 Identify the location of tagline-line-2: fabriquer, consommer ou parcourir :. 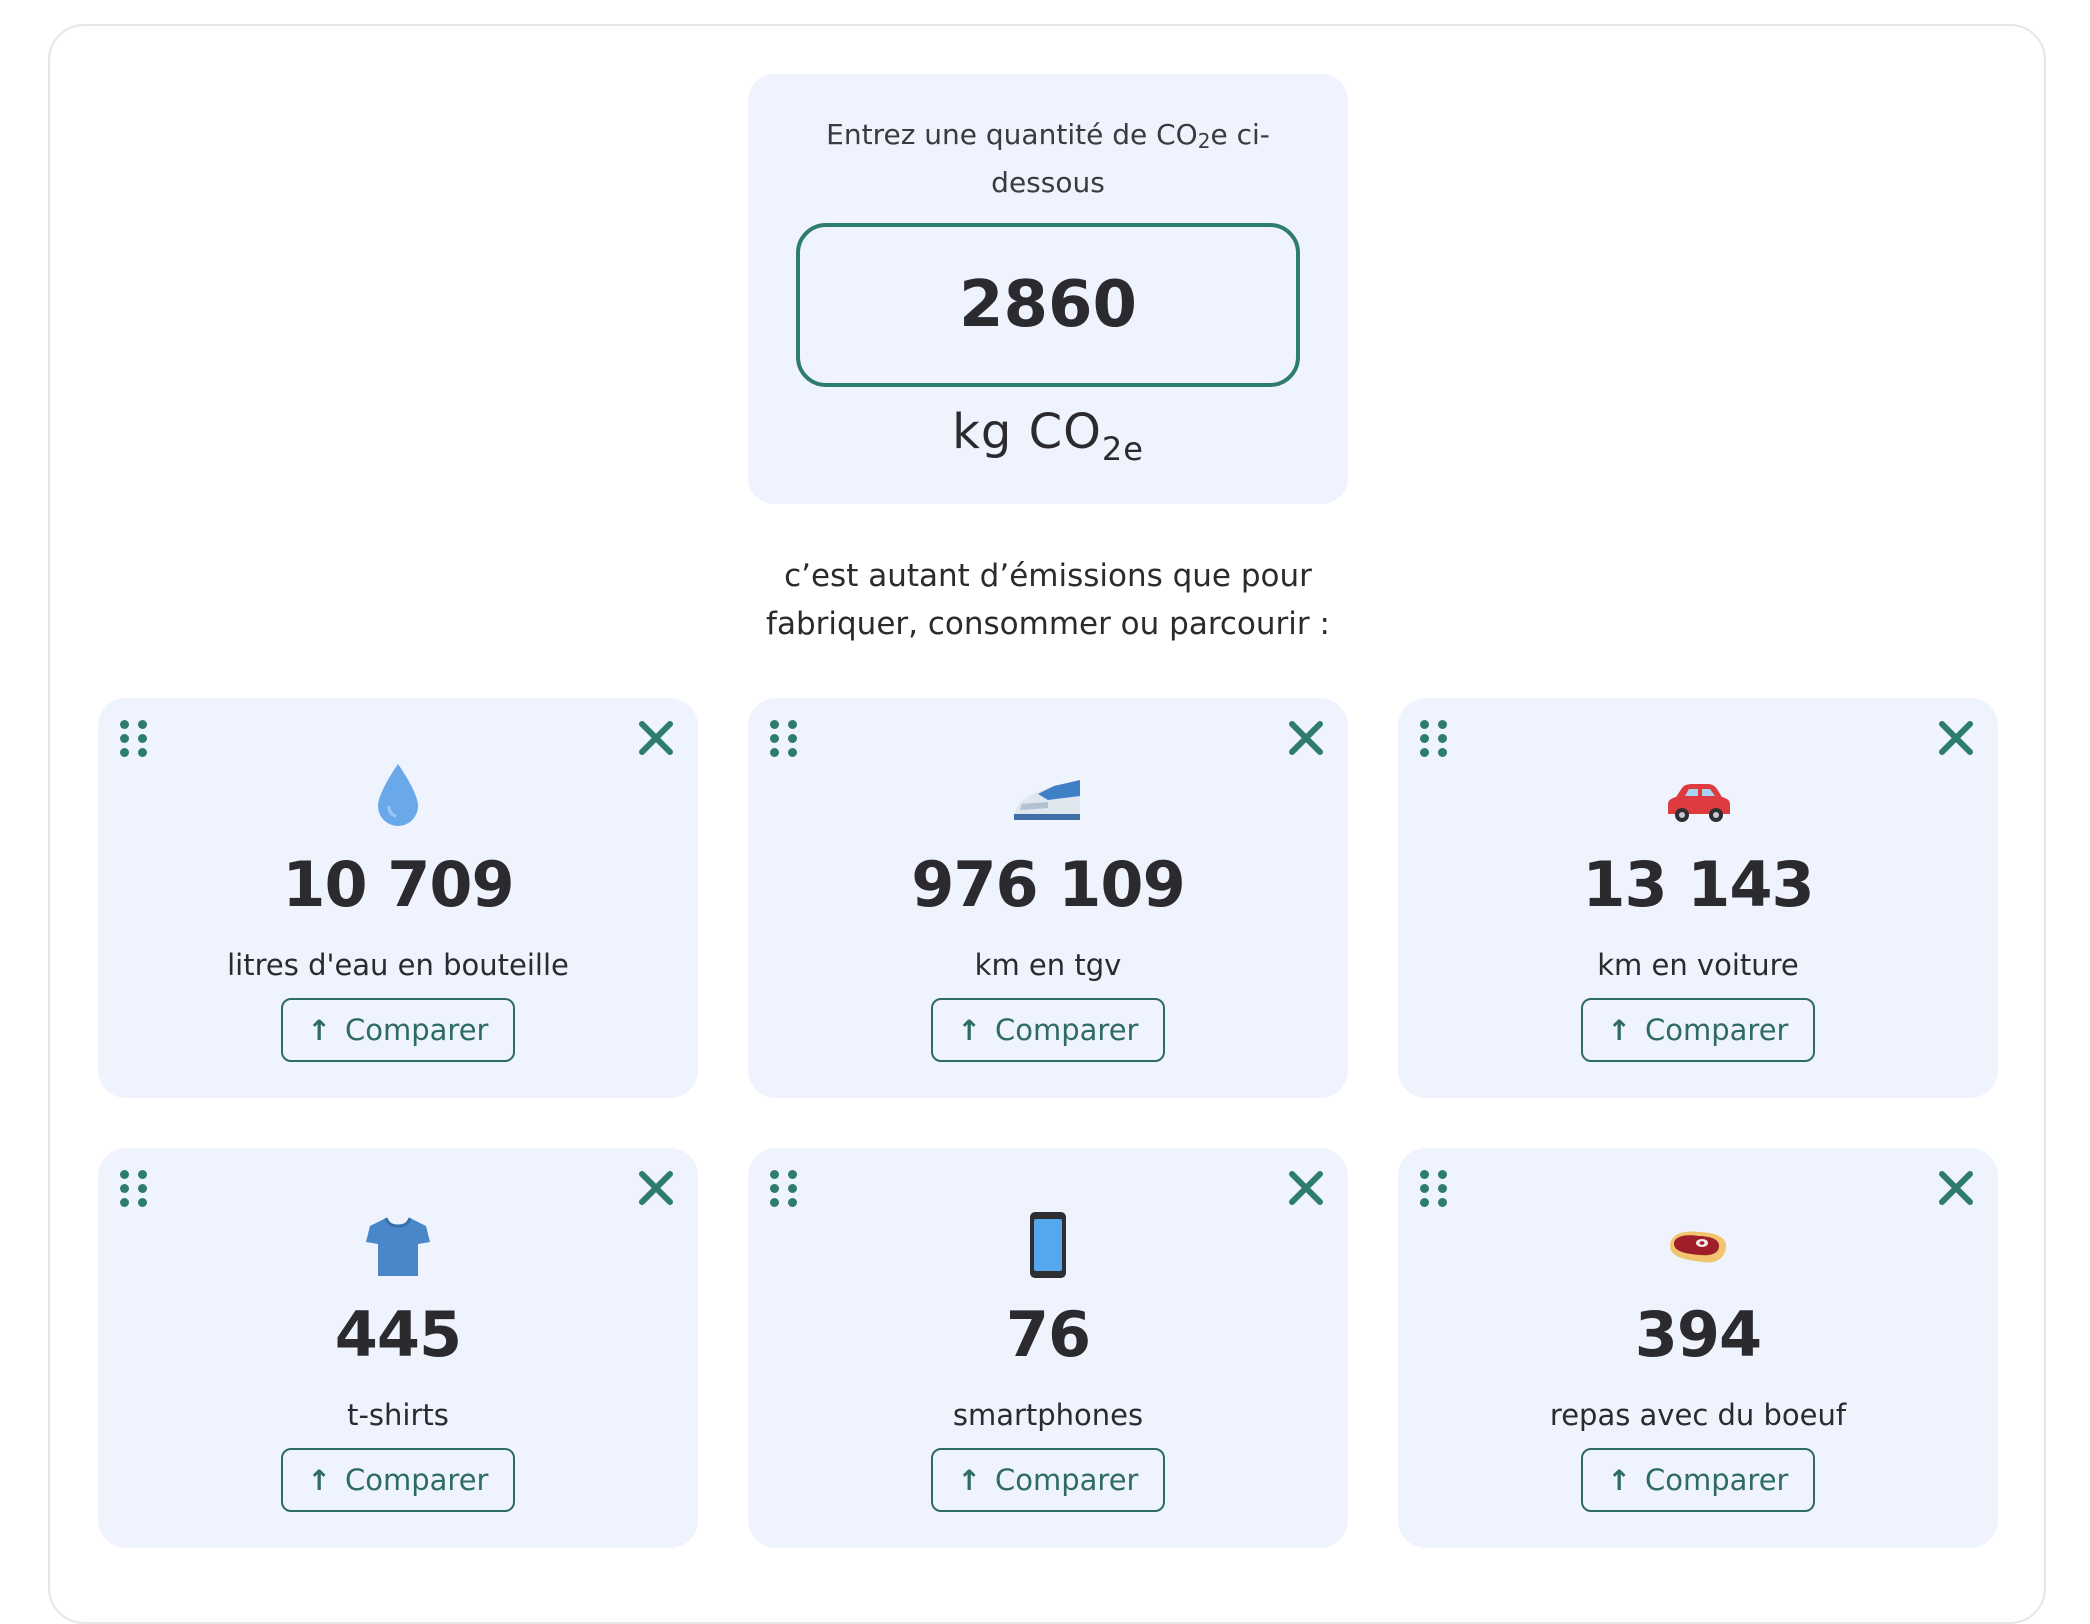
(1048, 624).